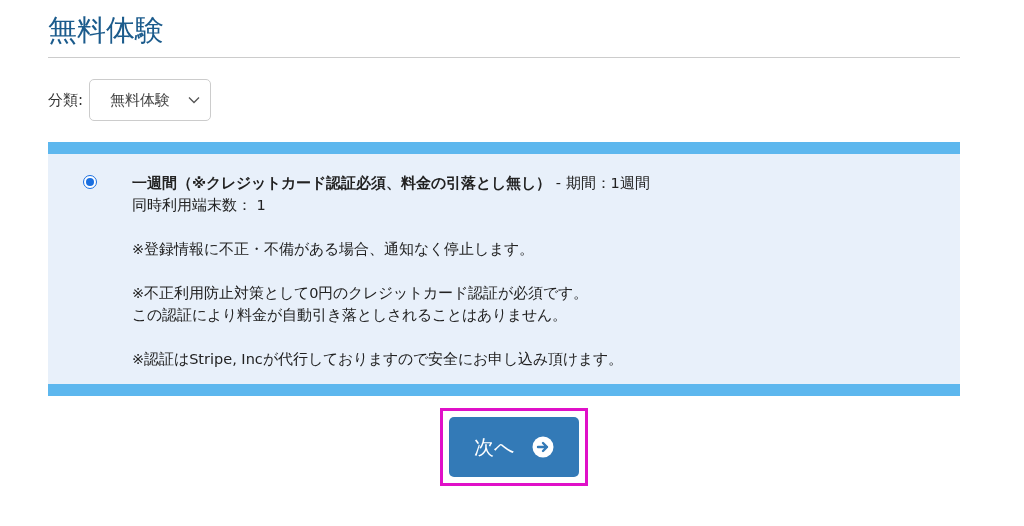  I want to click on plan-heading: 一週間（※クレジットカード認証必須、料金の引落とし無し） - 期間：1週間, so click(391, 183).